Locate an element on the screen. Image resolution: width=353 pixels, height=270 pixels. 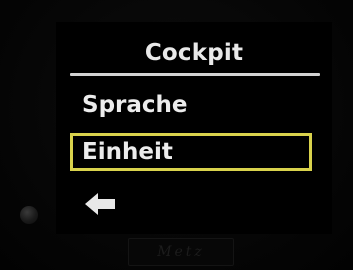
control-knob is located at coordinates (29, 215).